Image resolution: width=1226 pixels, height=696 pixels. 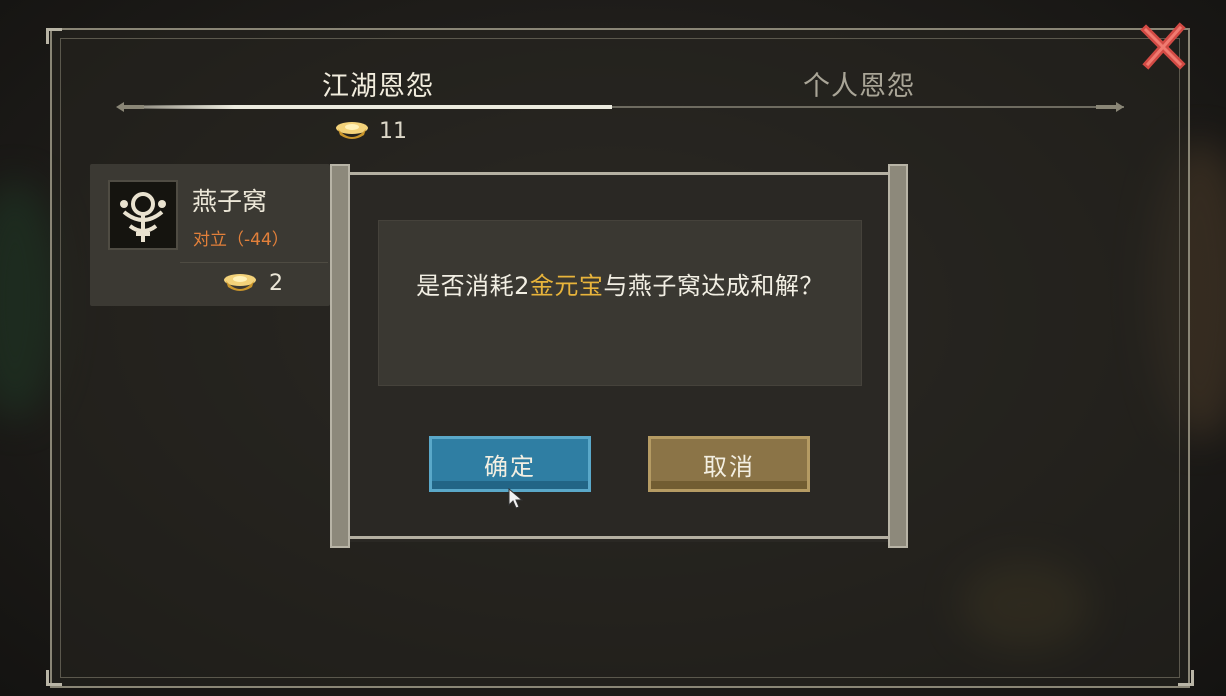 What do you see at coordinates (473, 286) in the screenshot?
I see `message-text: 是否消耗2` at bounding box center [473, 286].